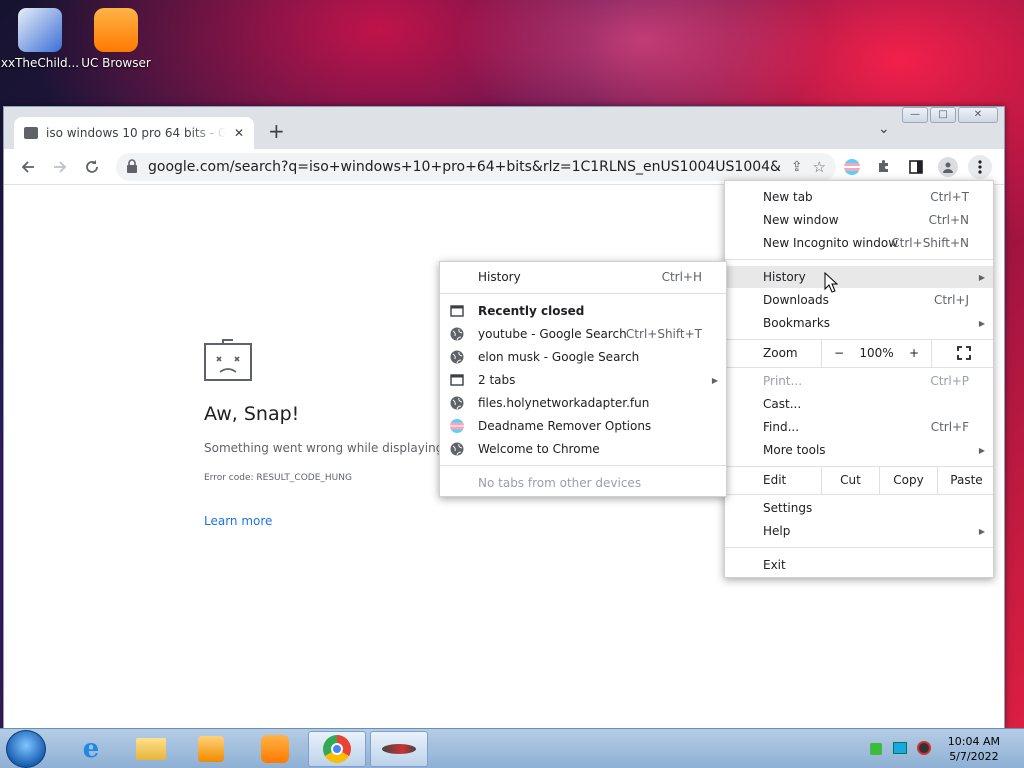  What do you see at coordinates (943, 115) in the screenshot?
I see `maximize-button: □` at bounding box center [943, 115].